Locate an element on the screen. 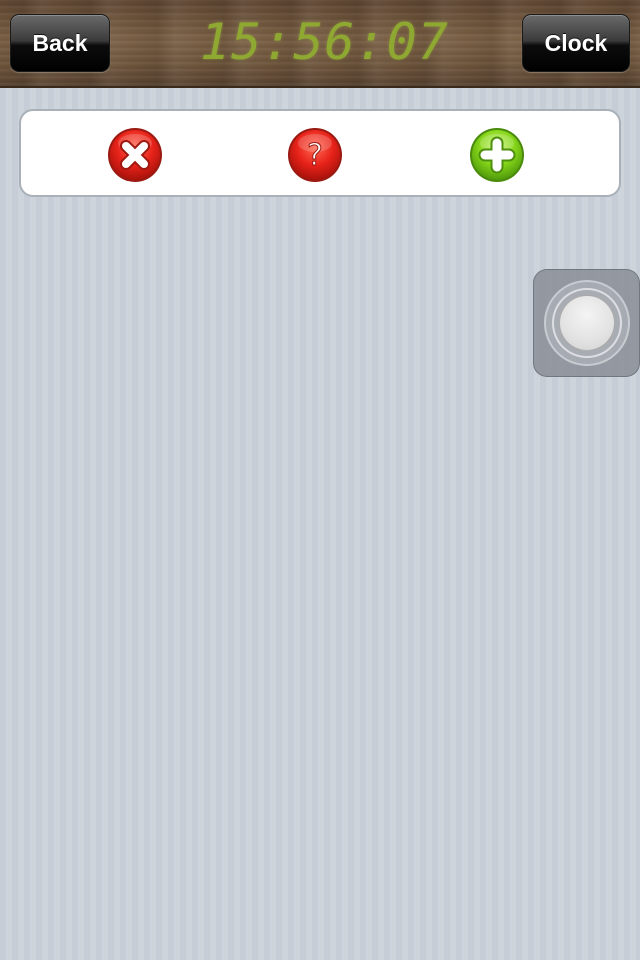  clock-display: 15:56:07 is located at coordinates (324, 42).